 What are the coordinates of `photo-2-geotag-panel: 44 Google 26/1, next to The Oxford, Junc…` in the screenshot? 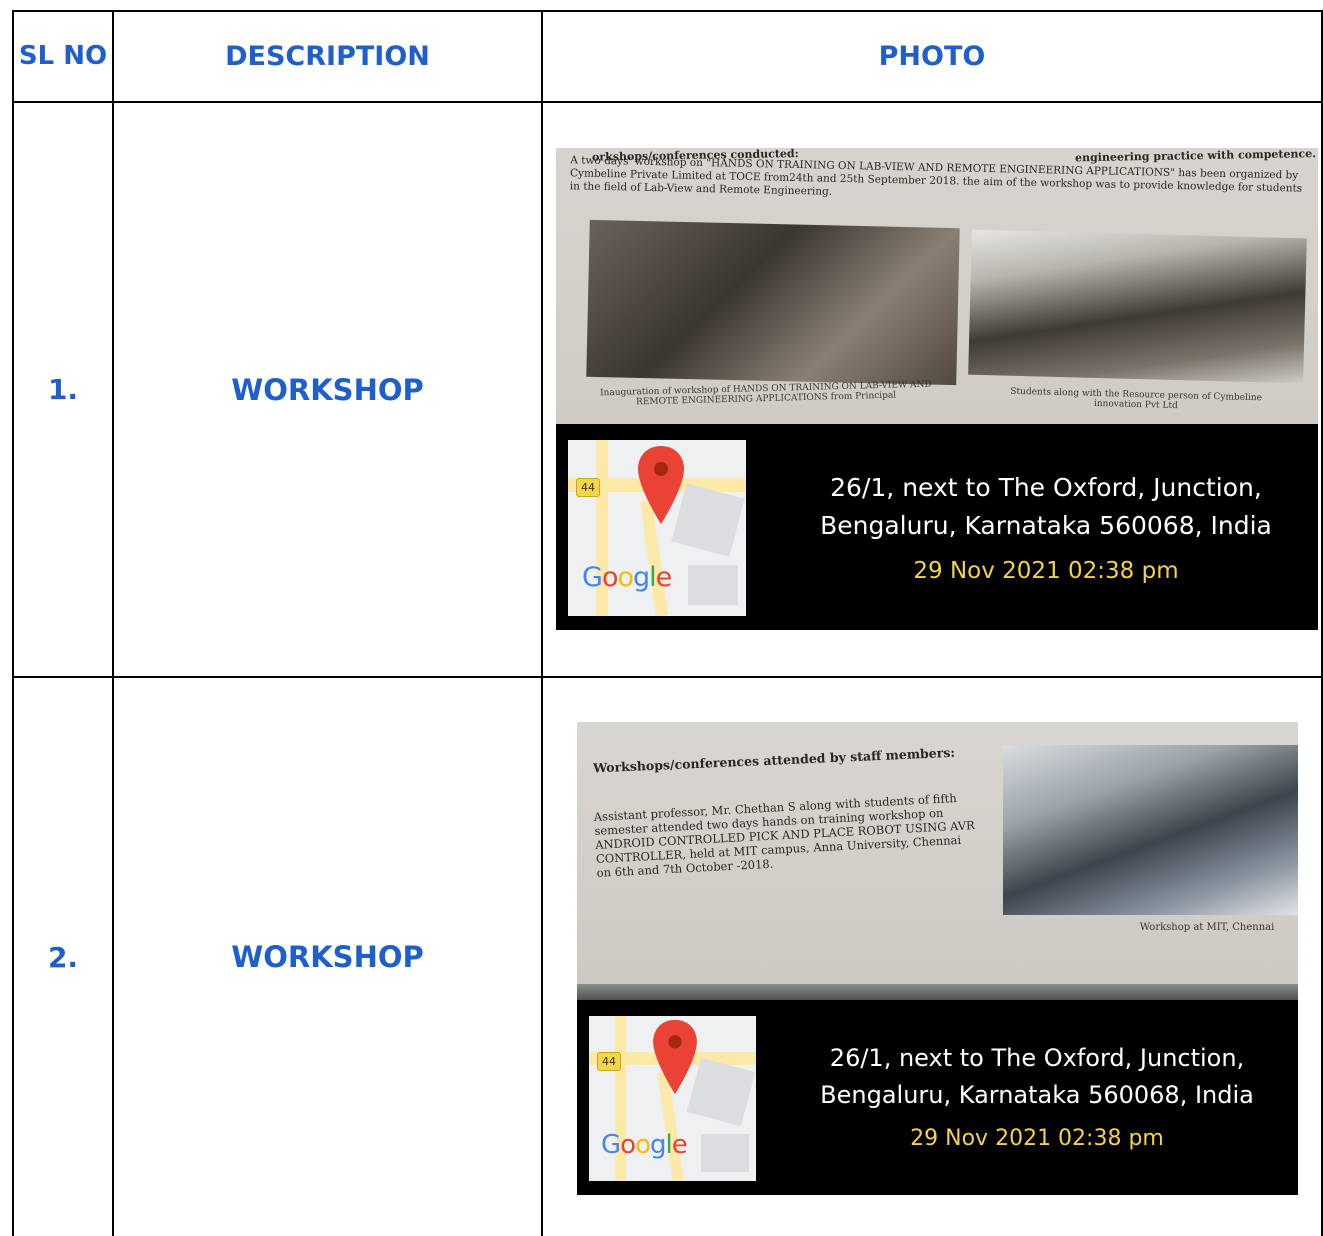 It's located at (937, 1097).